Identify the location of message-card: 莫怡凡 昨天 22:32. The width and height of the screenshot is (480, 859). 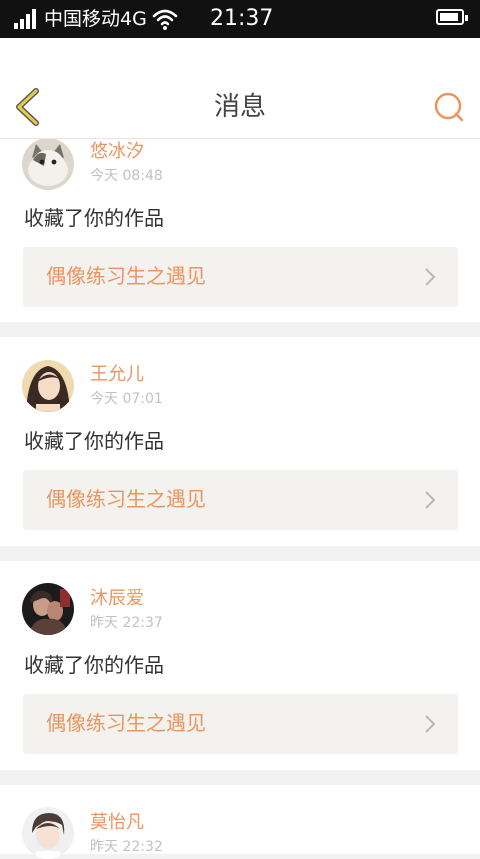
(240, 822).